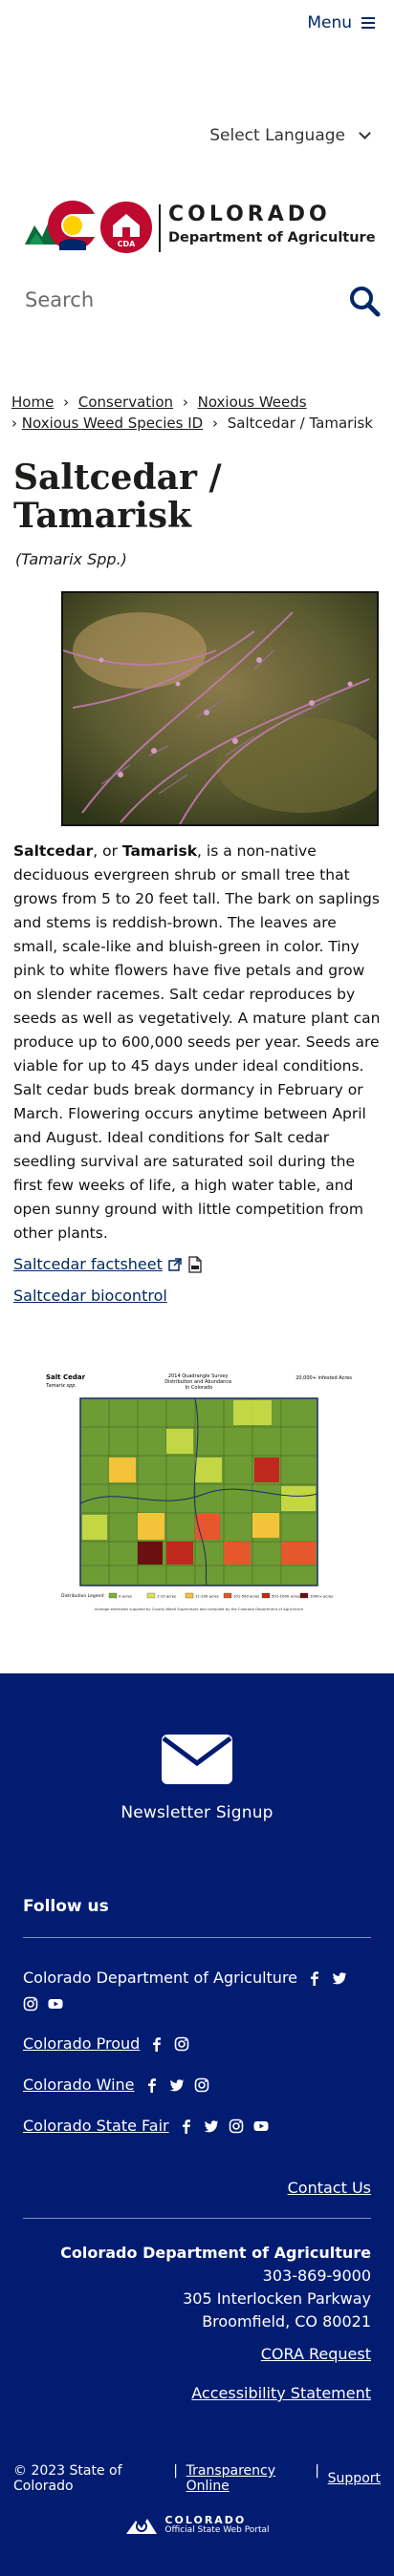  Describe the element at coordinates (215, 2253) in the screenshot. I see `agency-name: Colorado Department of Agriculture` at that location.